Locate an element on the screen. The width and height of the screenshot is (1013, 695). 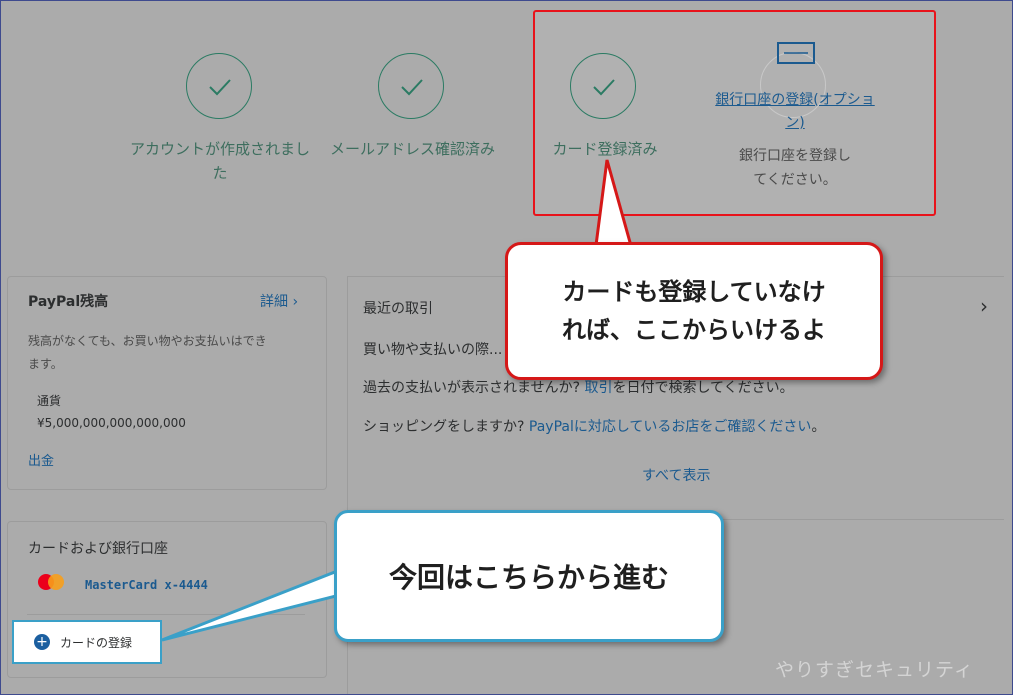
transactions-search-link: 取引 is located at coordinates (598, 388).